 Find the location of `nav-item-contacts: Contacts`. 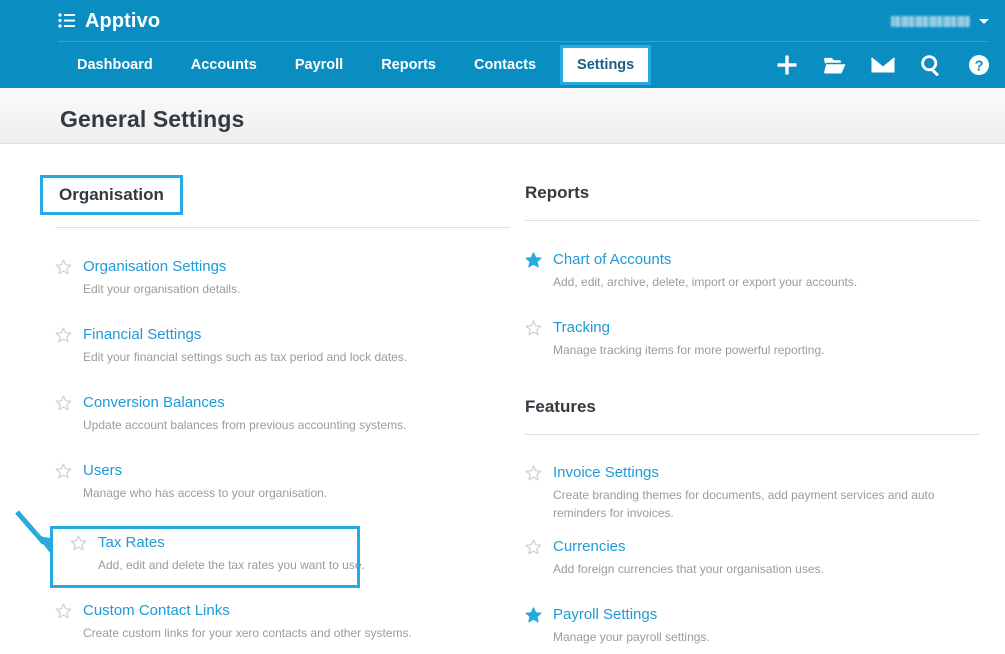

nav-item-contacts: Contacts is located at coordinates (505, 65).